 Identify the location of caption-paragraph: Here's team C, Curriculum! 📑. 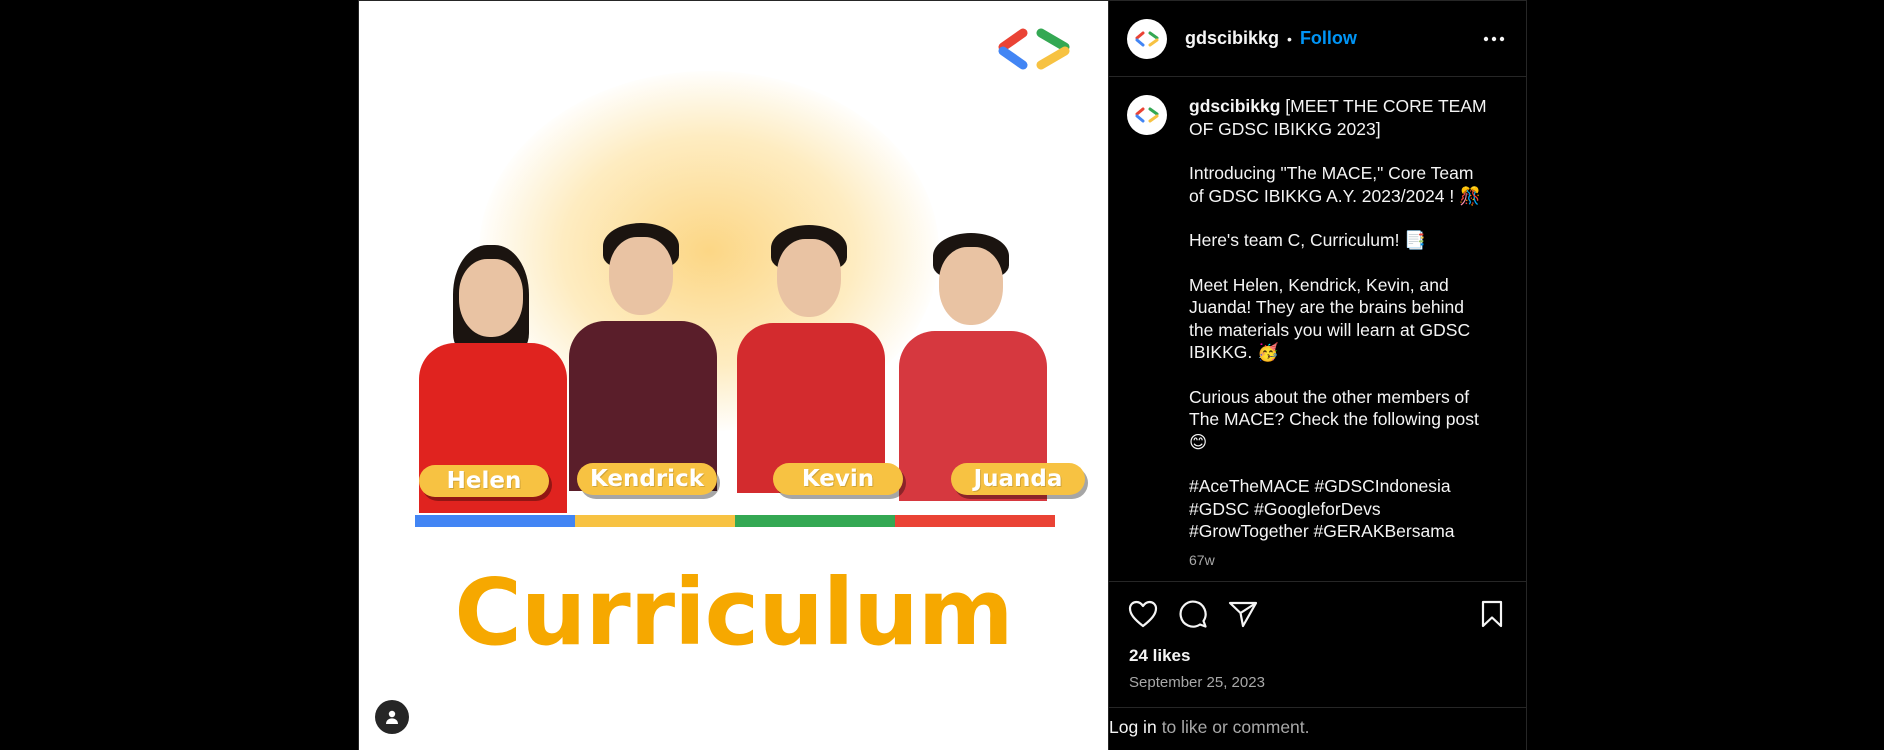
(1308, 240).